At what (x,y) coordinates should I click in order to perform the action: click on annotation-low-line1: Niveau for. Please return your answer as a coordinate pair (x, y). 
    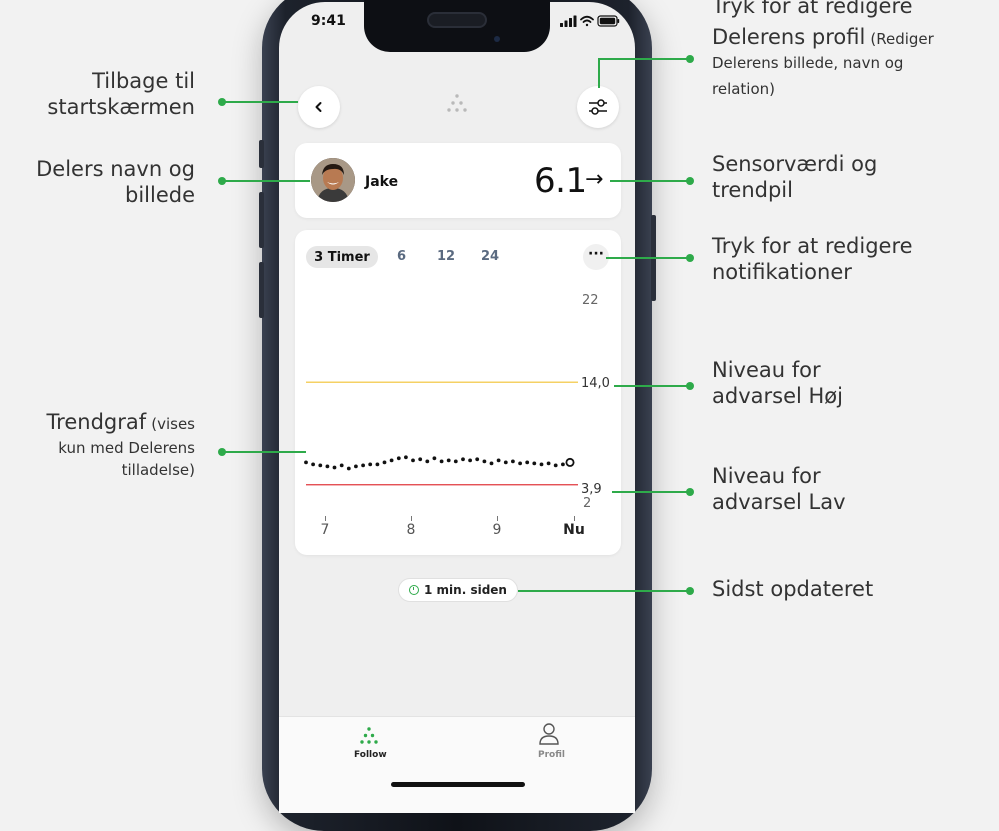
    Looking at the image, I should click on (766, 476).